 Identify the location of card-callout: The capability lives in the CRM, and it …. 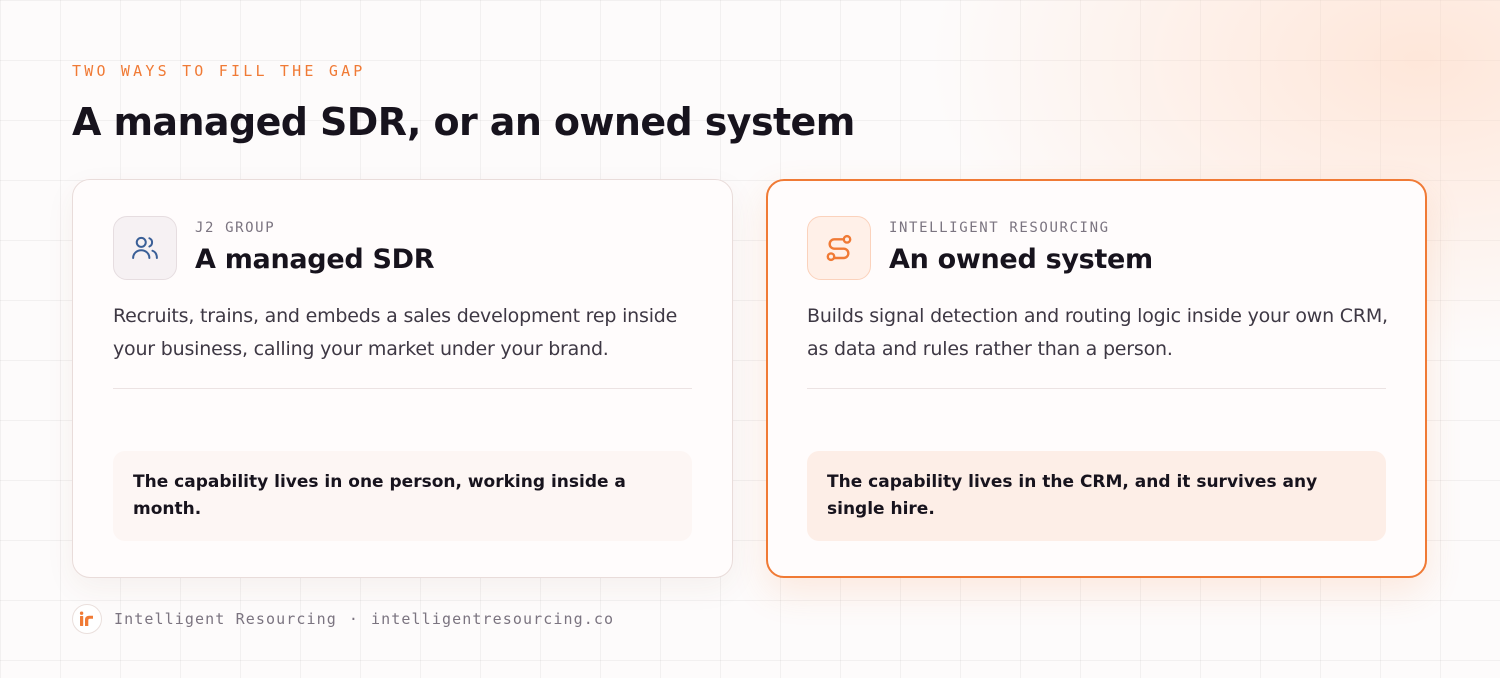
(1096, 496).